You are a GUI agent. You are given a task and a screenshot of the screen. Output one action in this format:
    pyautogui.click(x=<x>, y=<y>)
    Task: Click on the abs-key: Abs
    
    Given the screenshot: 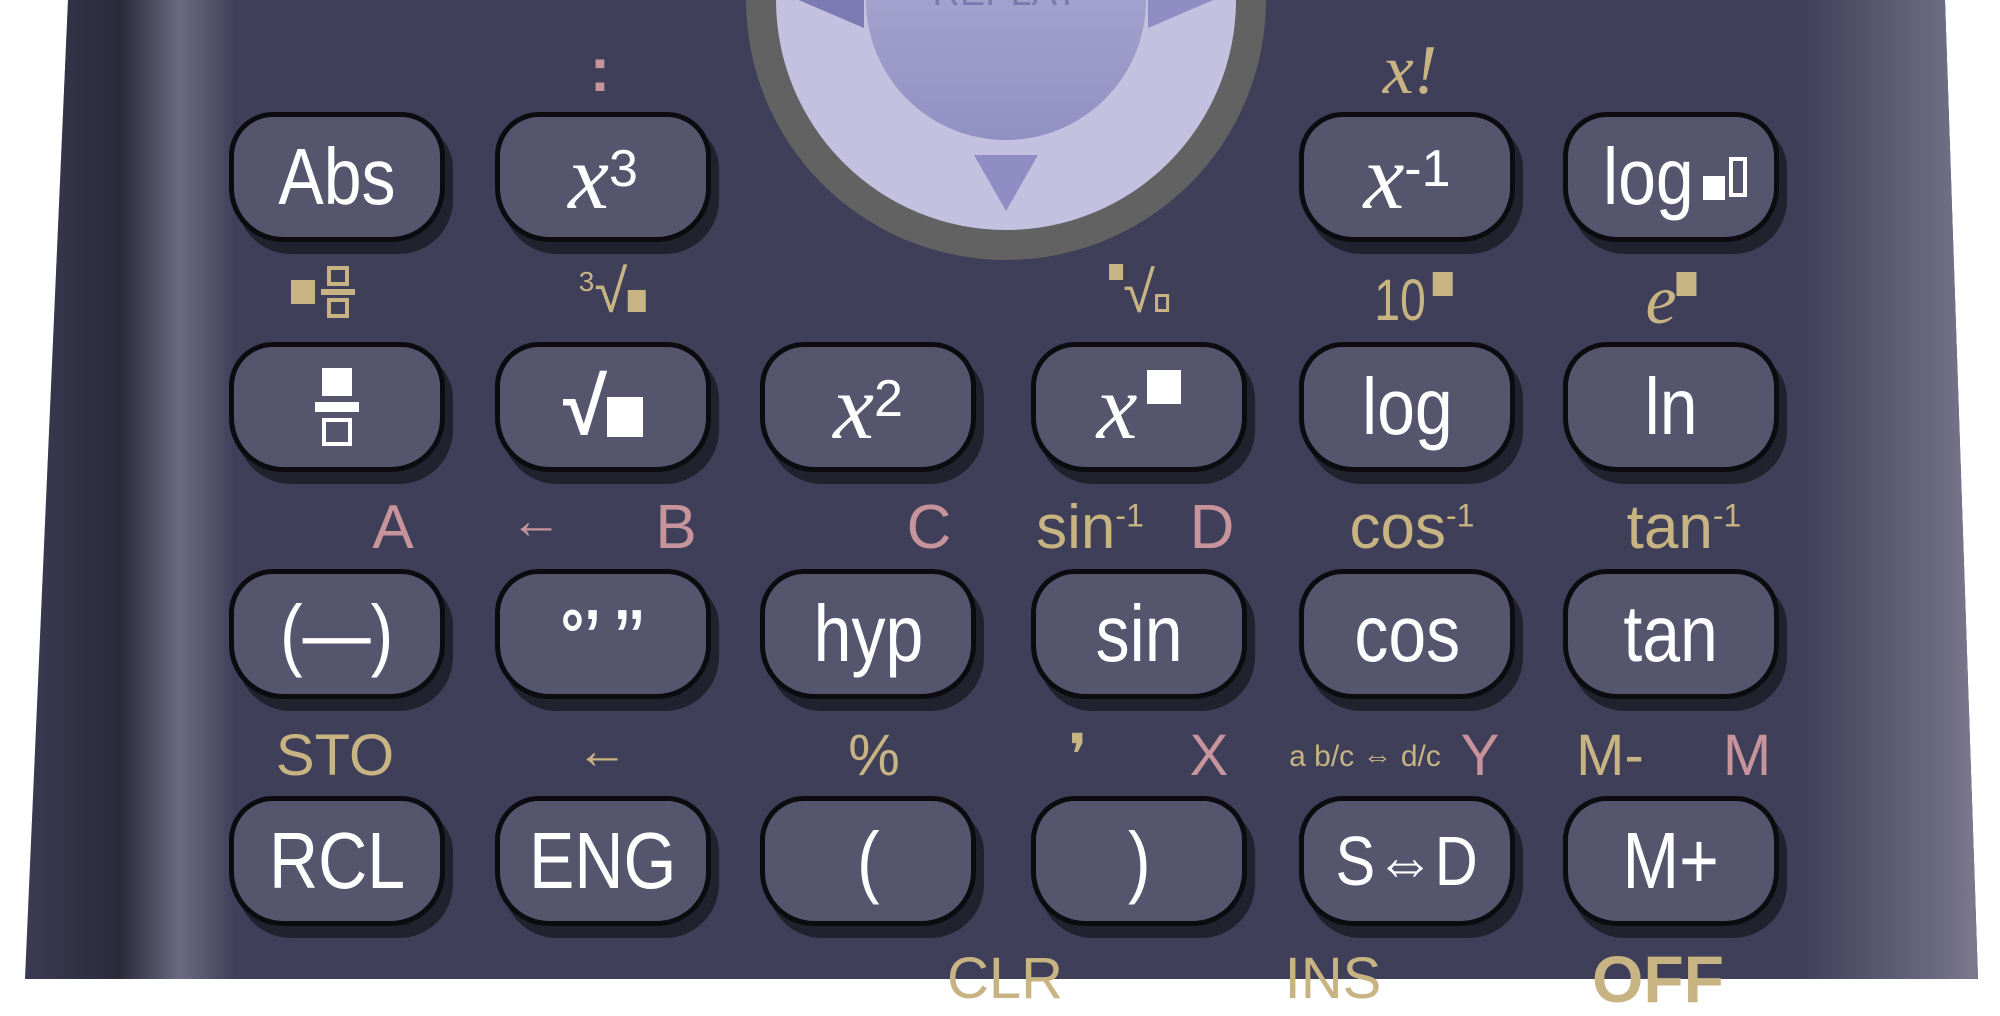 What is the action you would take?
    pyautogui.click(x=337, y=177)
    